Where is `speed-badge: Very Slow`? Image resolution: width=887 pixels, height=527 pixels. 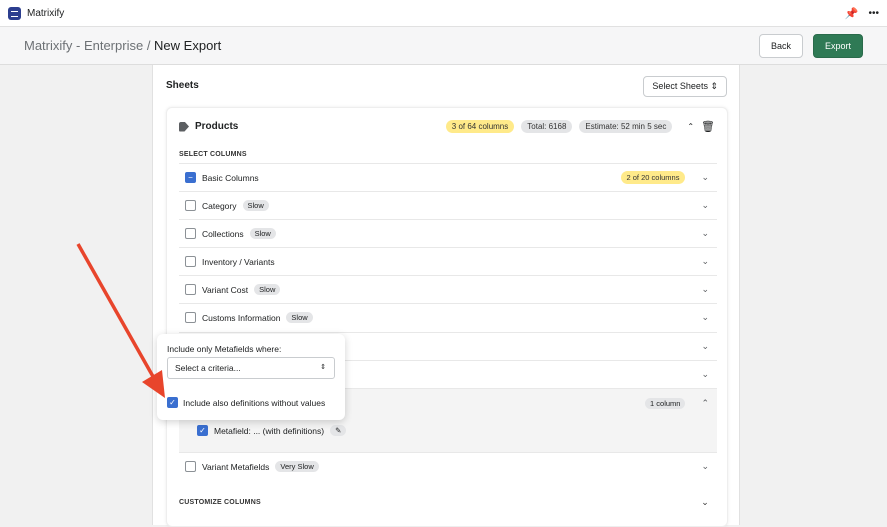 speed-badge: Very Slow is located at coordinates (297, 466).